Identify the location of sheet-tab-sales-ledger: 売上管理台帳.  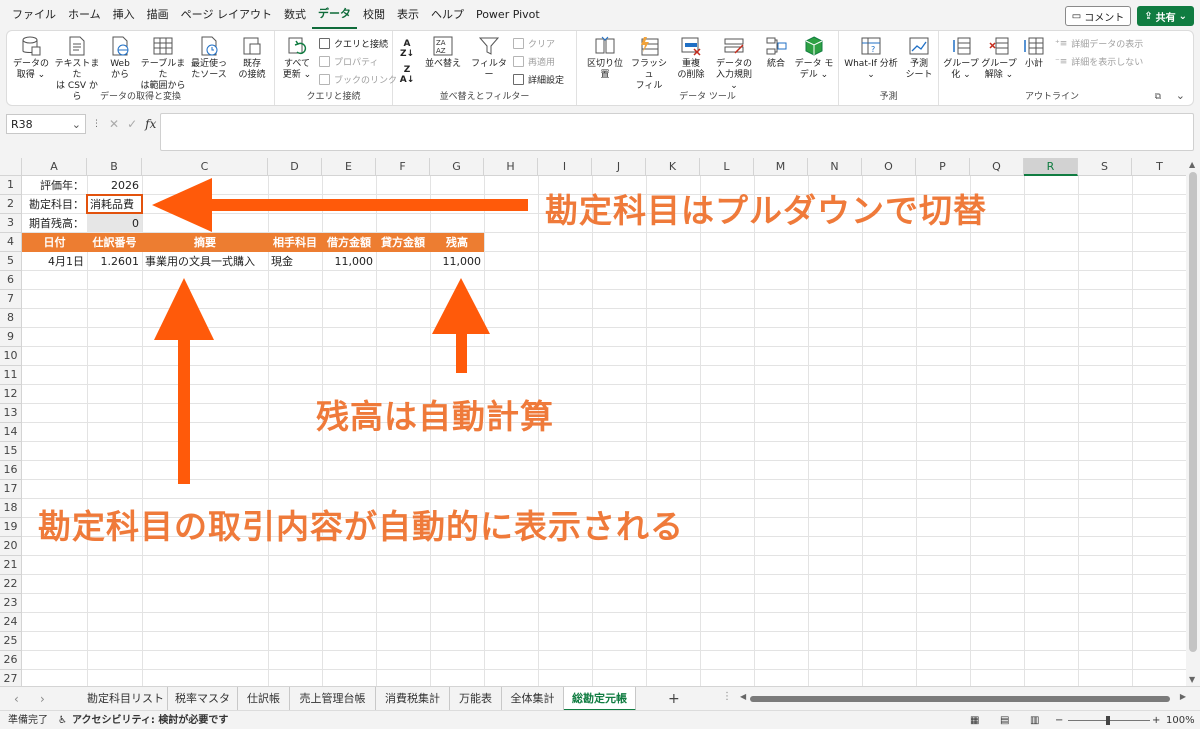
(333, 699).